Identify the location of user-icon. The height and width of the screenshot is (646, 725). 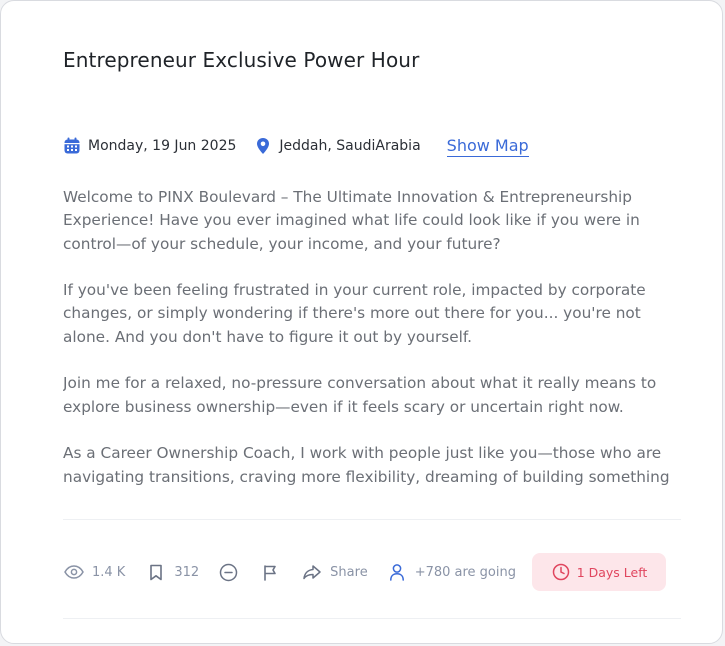
(397, 572).